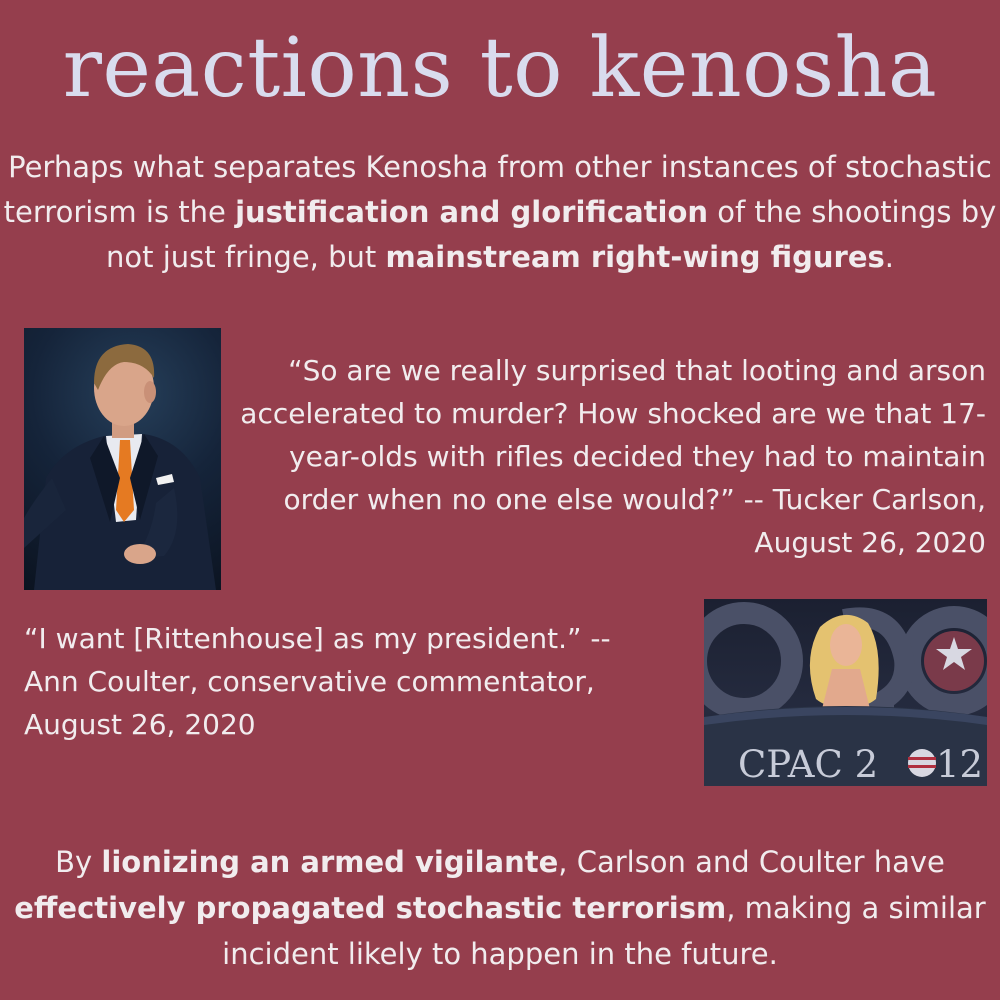  Describe the element at coordinates (808, 764) in the screenshot. I see `cpac-banner-text: CPAC 2` at that location.